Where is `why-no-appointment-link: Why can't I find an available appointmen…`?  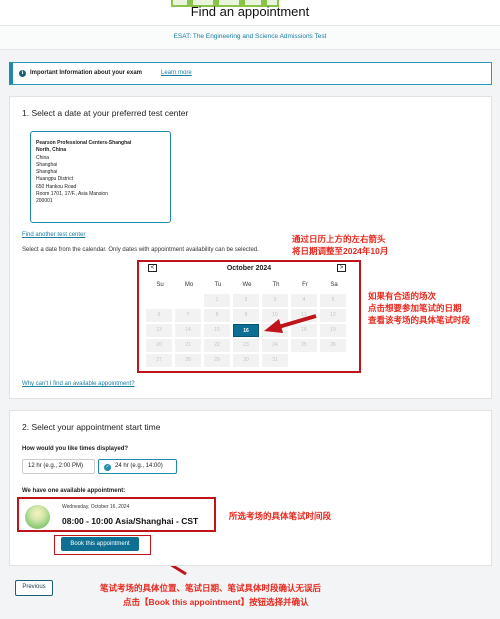 why-no-appointment-link: Why can't I find an available appointmen… is located at coordinates (78, 384).